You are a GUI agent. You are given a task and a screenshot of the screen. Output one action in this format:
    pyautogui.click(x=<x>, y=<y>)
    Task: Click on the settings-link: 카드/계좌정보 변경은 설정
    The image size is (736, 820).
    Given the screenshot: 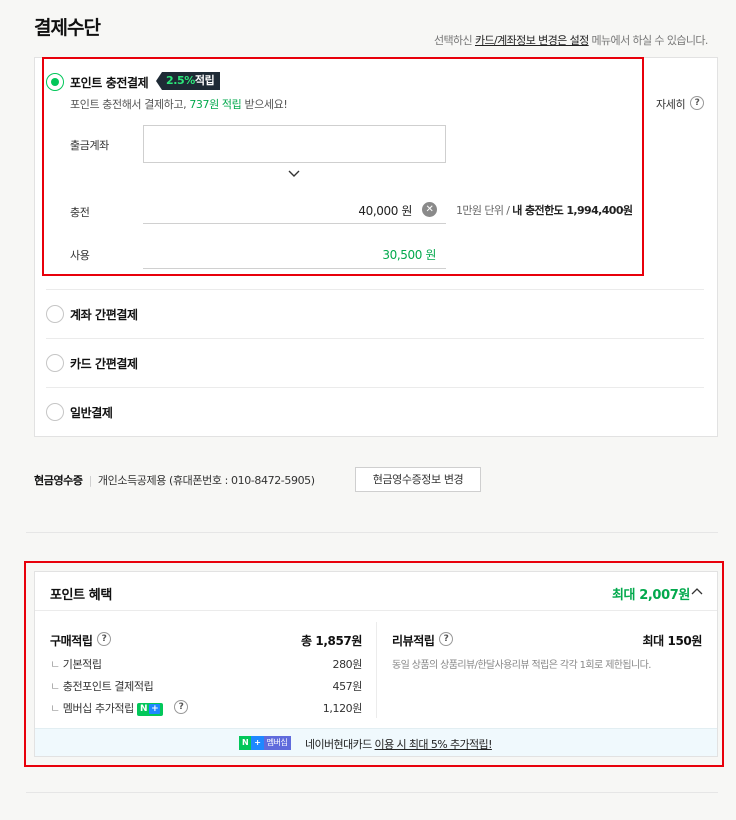 What is the action you would take?
    pyautogui.click(x=532, y=40)
    